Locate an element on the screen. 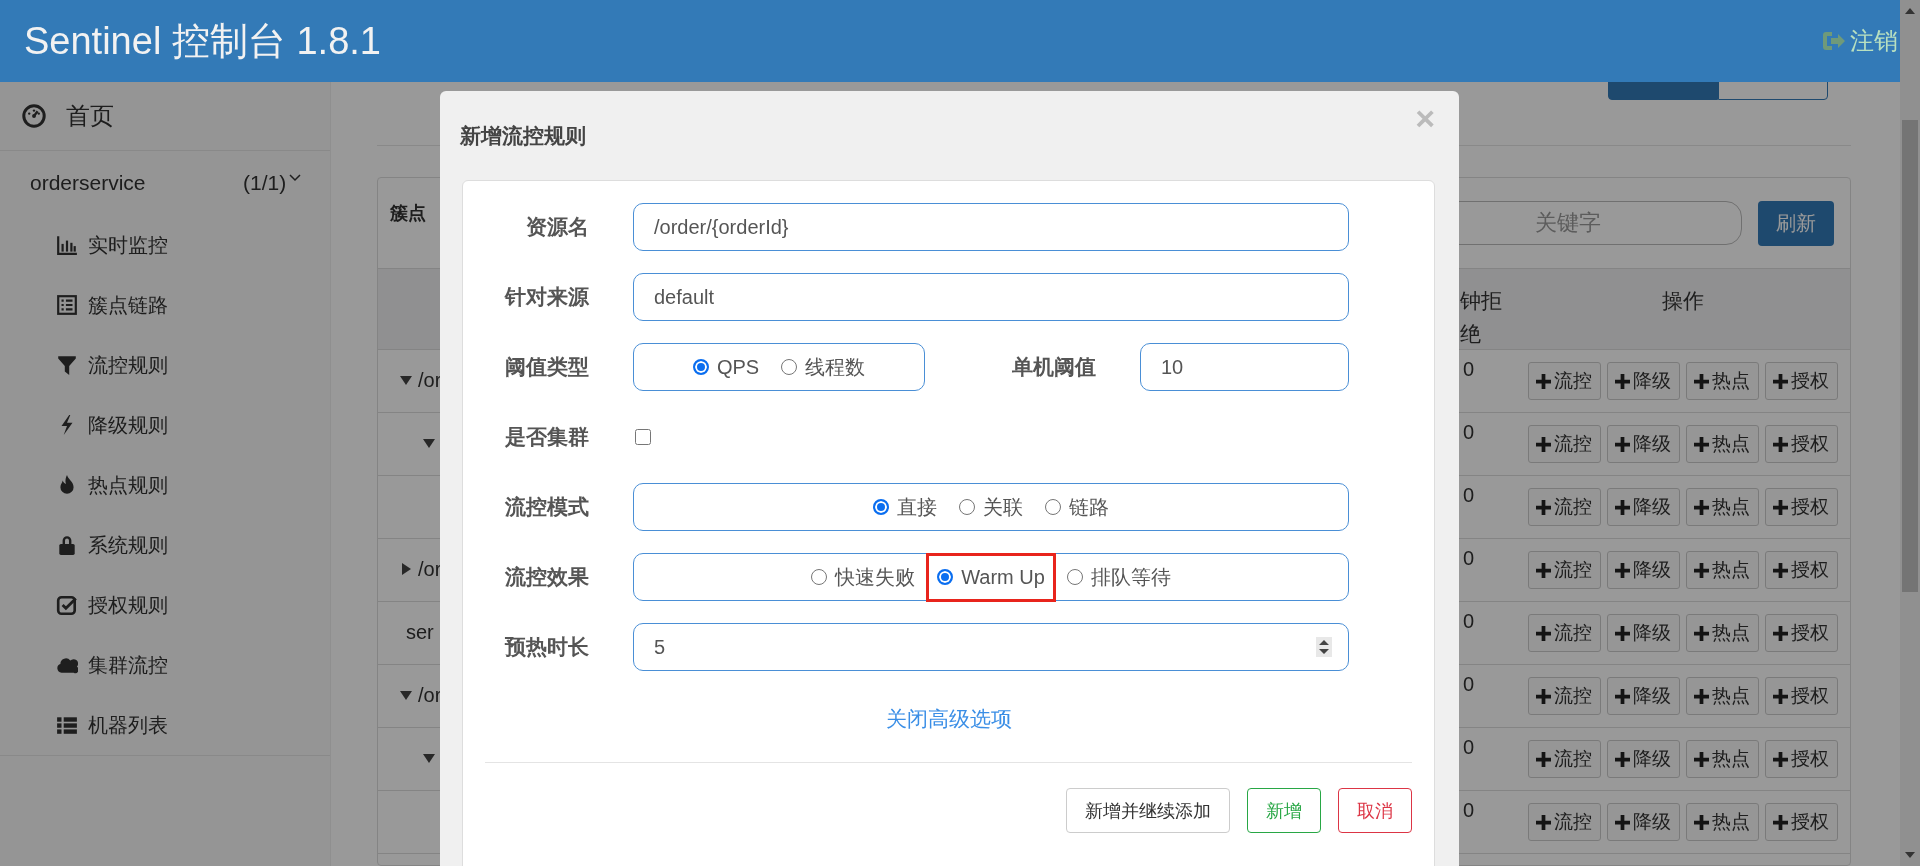 The width and height of the screenshot is (1920, 866). scrollbar is located at coordinates (1910, 433).